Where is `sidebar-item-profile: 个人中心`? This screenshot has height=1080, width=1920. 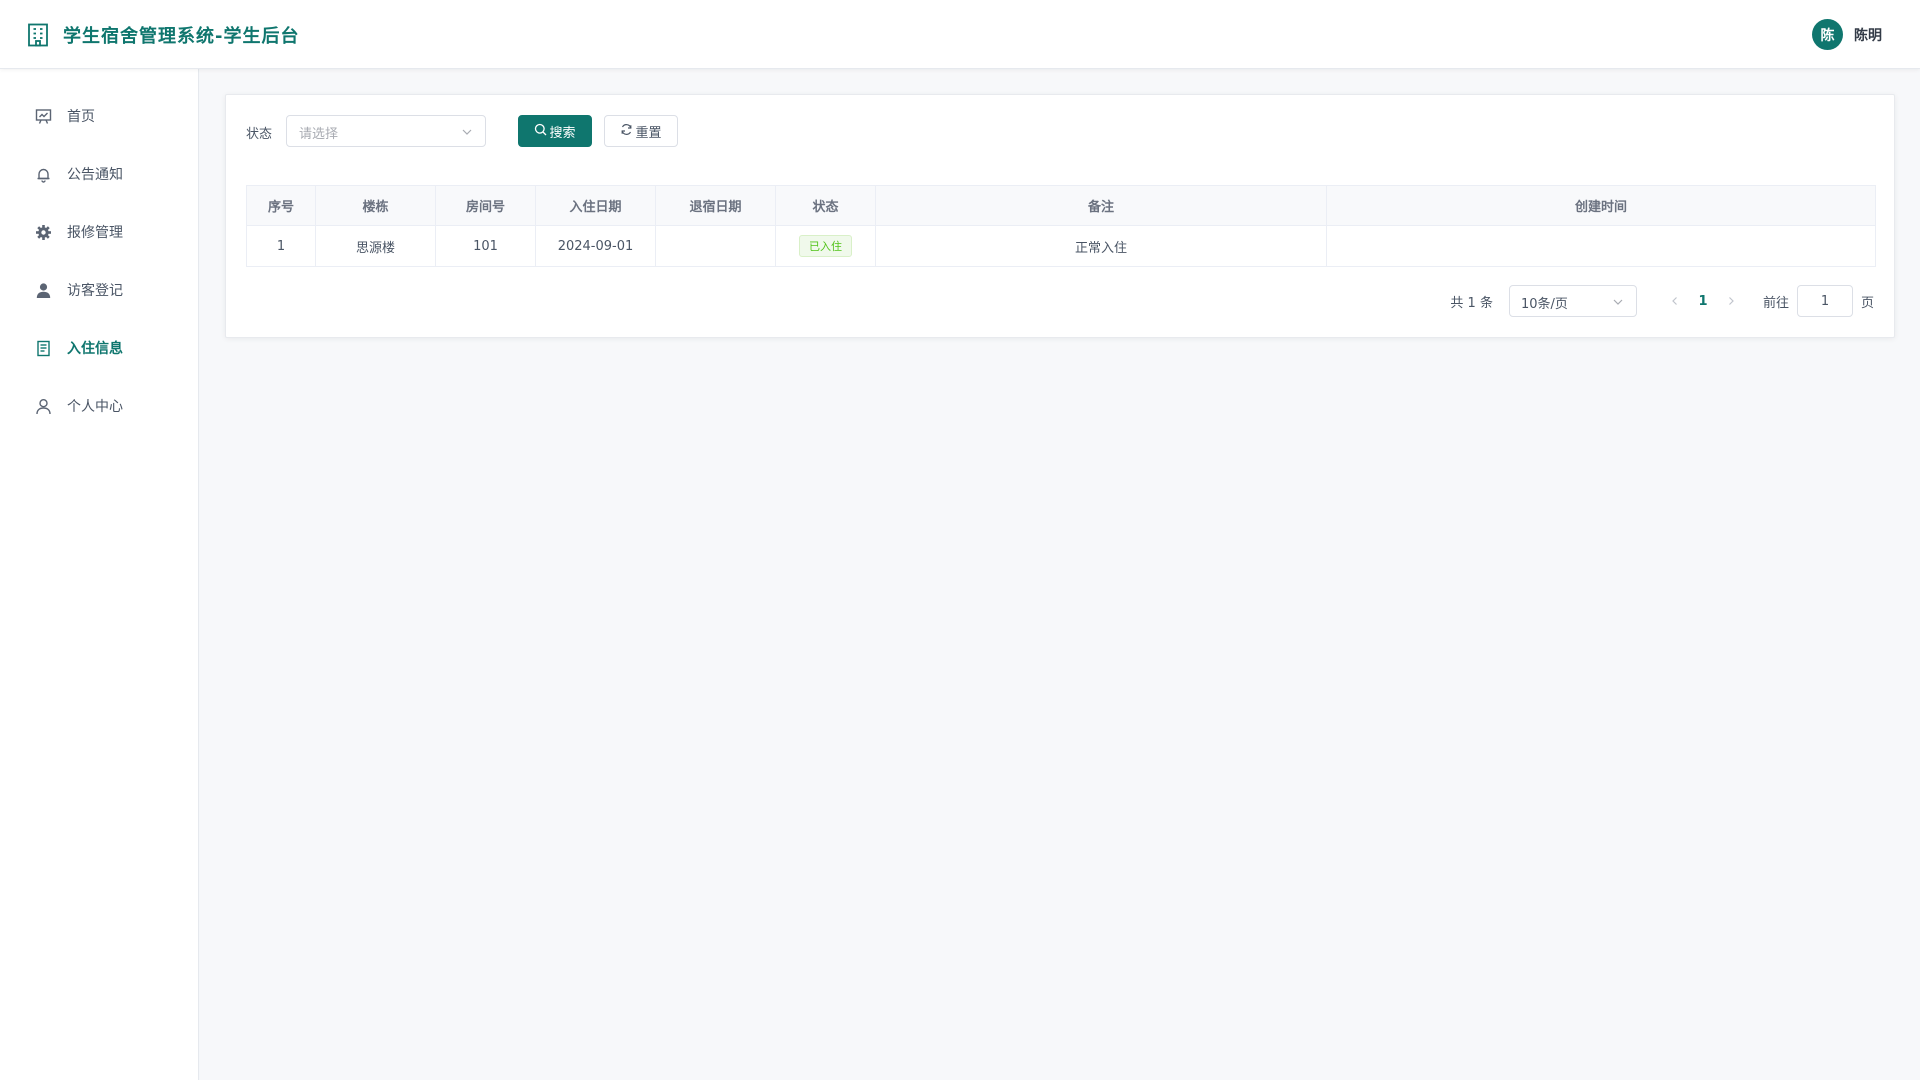
sidebar-item-profile: 个人中心 is located at coordinates (99, 406).